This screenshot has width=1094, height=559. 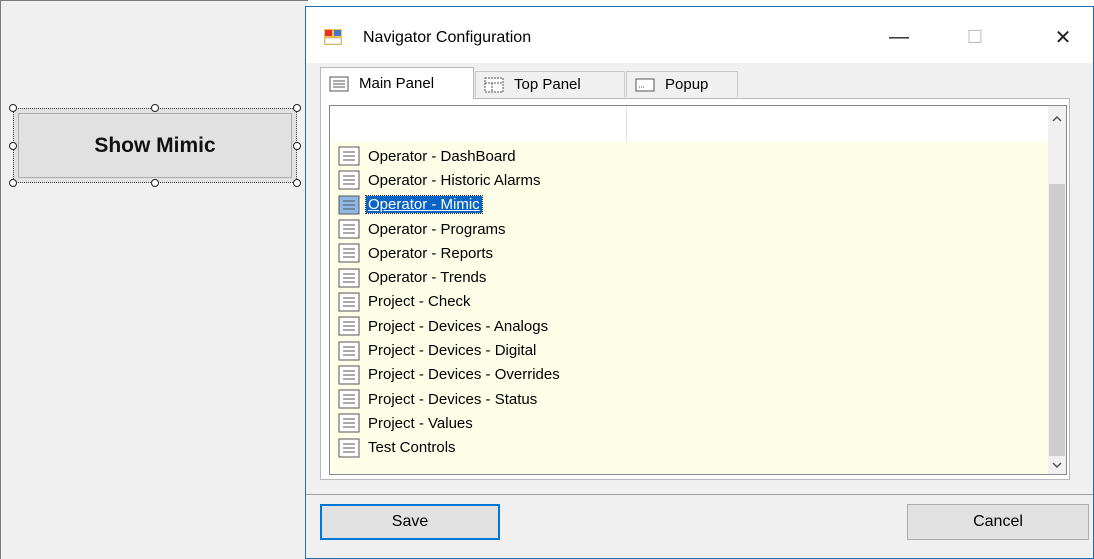 I want to click on tab-popup-label: Popup, so click(x=687, y=84).